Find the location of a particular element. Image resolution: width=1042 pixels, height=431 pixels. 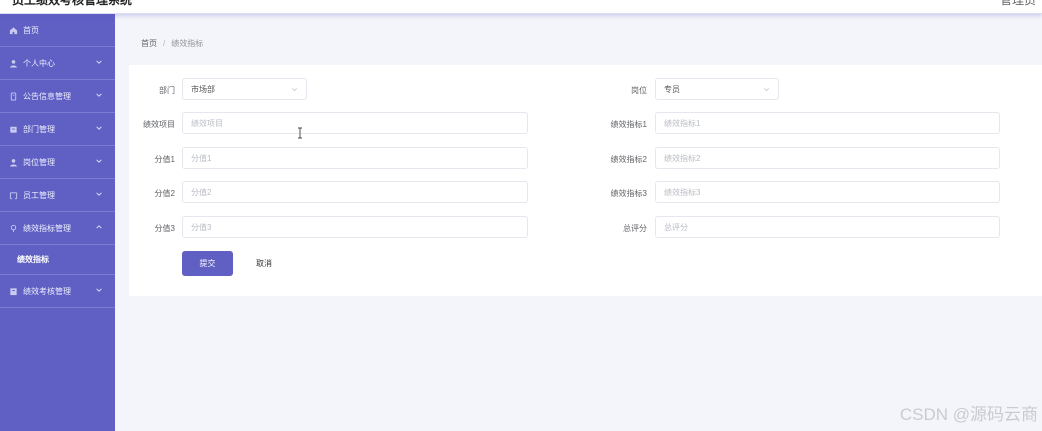

breadcrumb-home: 首页 is located at coordinates (149, 43).